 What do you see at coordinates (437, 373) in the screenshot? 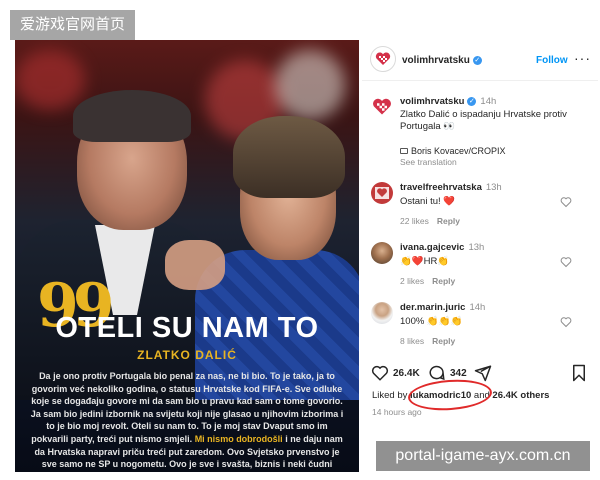
I see `comment-icon` at bounding box center [437, 373].